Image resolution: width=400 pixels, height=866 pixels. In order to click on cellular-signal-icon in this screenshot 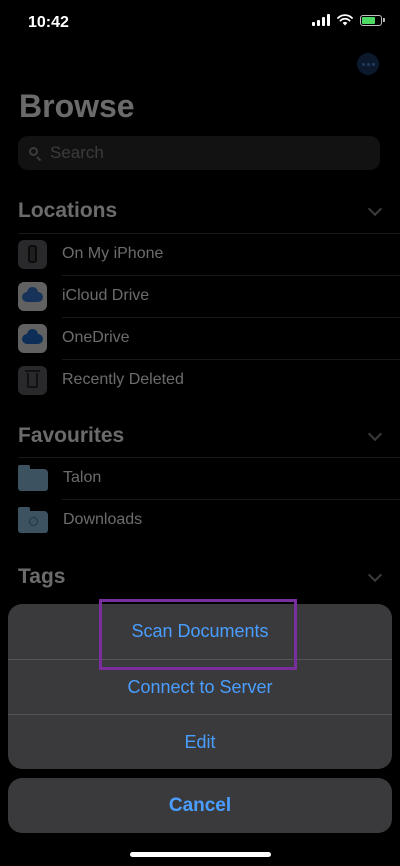, I will do `click(321, 20)`.